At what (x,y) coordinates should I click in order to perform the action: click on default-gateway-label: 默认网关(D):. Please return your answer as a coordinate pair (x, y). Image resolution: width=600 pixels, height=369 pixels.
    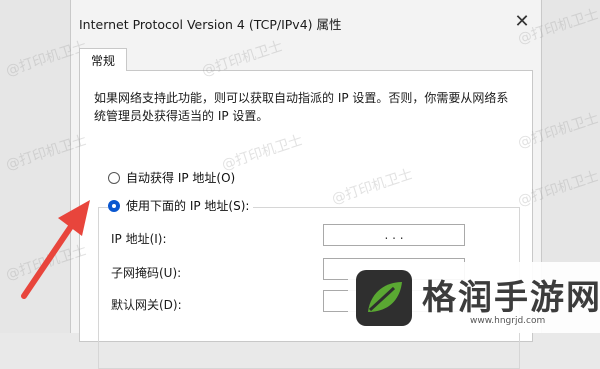
    Looking at the image, I should click on (146, 305).